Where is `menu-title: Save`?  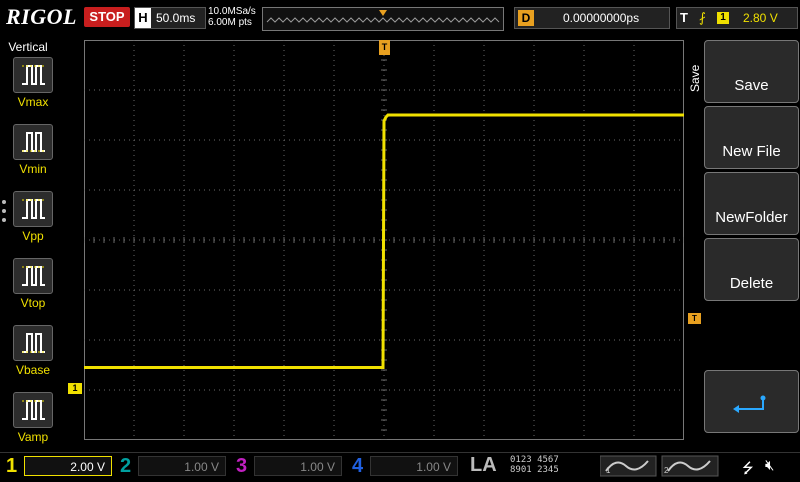 menu-title: Save is located at coordinates (695, 78).